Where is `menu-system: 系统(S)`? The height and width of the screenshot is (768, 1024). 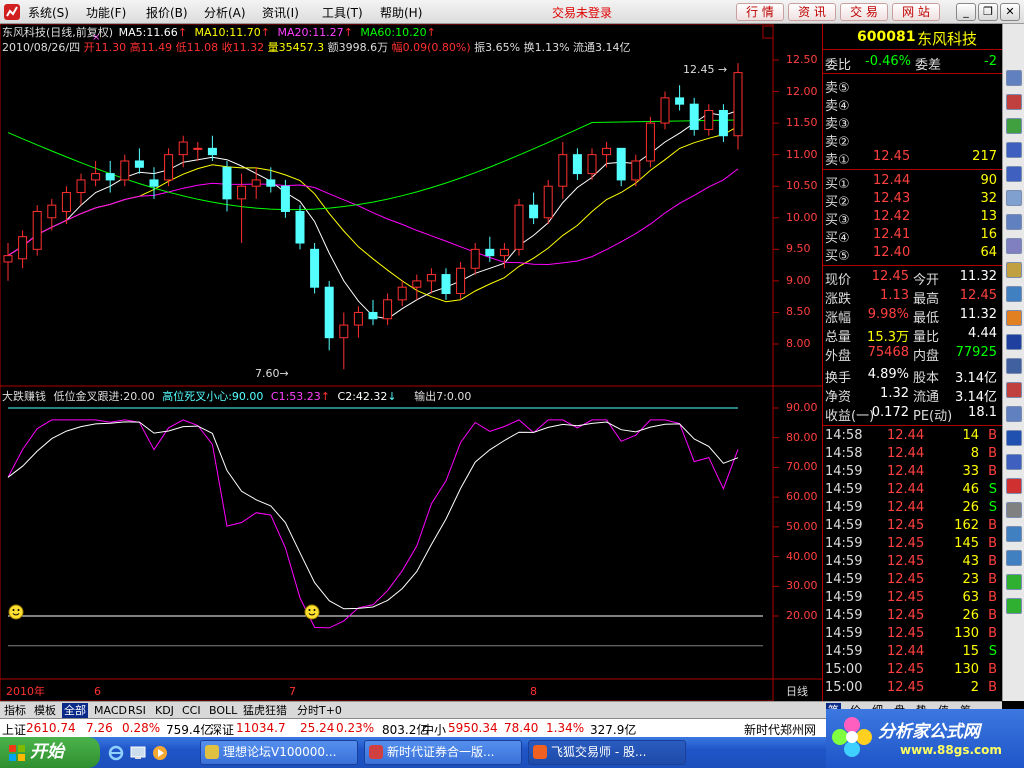
menu-system: 系统(S) is located at coordinates (48, 12).